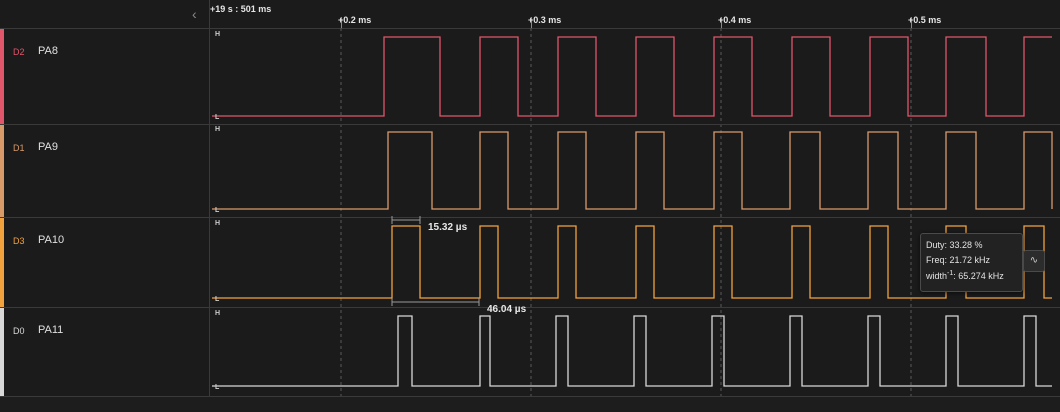 This screenshot has height=412, width=1060. I want to click on period-measurement: 46.04 µs, so click(507, 309).